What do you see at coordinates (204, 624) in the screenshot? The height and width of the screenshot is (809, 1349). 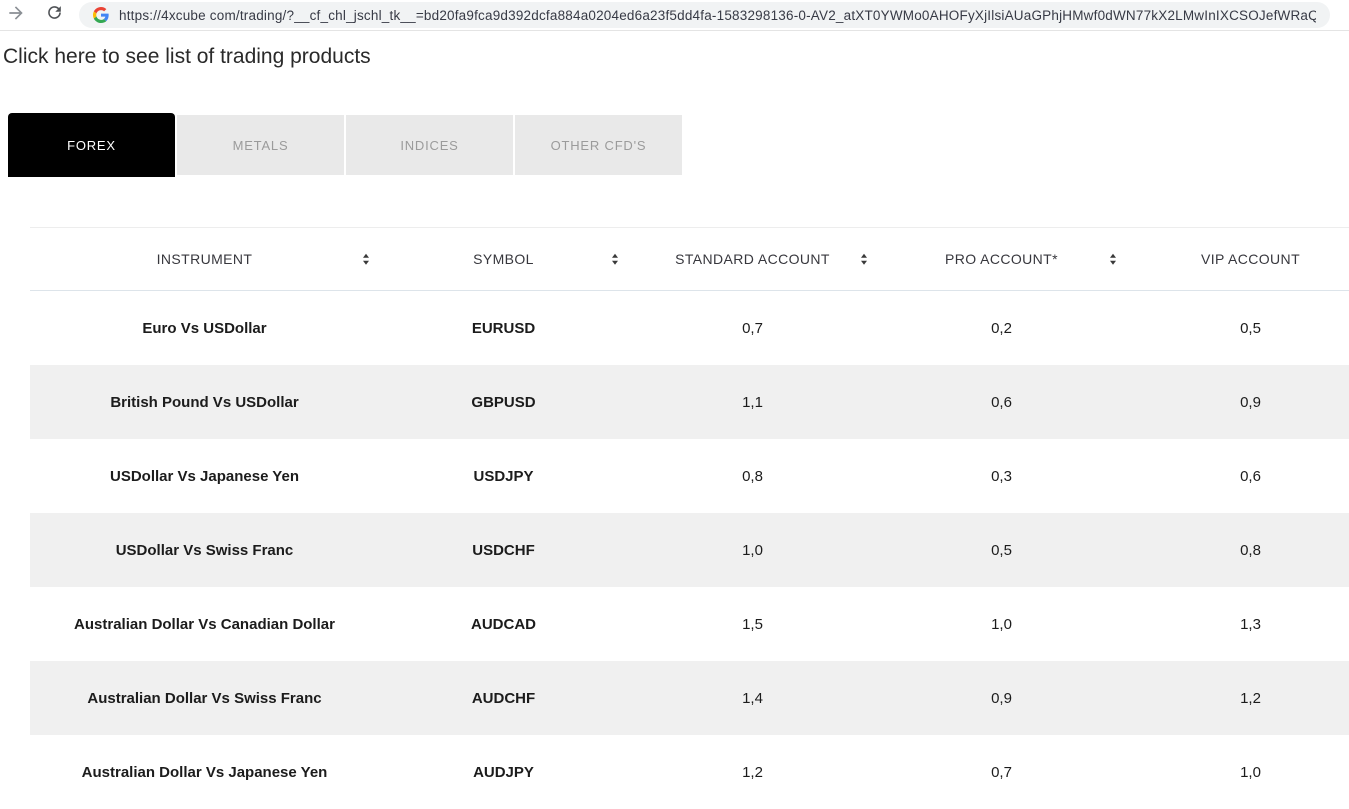 I see `instrument-cell: Australian Dollar Vs Canadian Dollar` at bounding box center [204, 624].